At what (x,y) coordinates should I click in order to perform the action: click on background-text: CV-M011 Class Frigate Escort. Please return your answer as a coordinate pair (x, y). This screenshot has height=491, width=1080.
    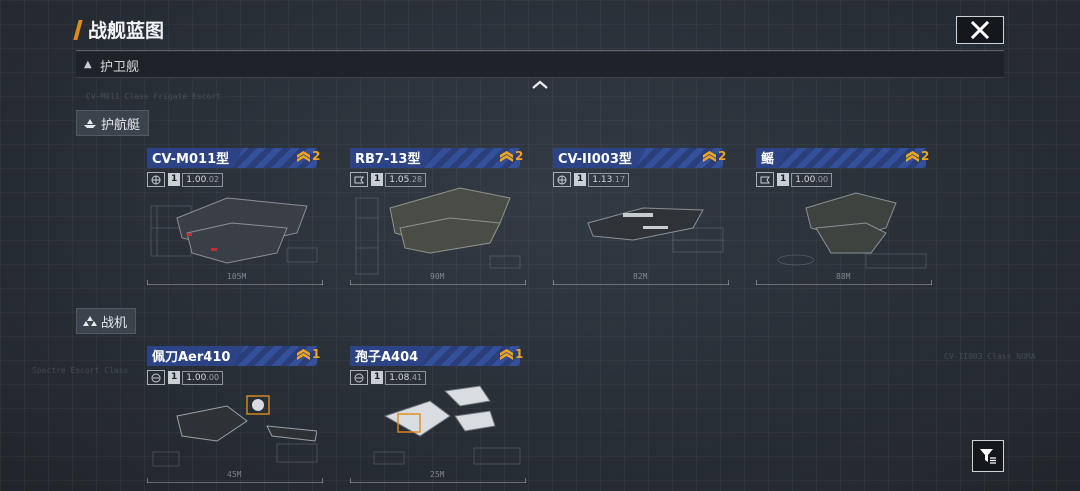
    Looking at the image, I should click on (153, 96).